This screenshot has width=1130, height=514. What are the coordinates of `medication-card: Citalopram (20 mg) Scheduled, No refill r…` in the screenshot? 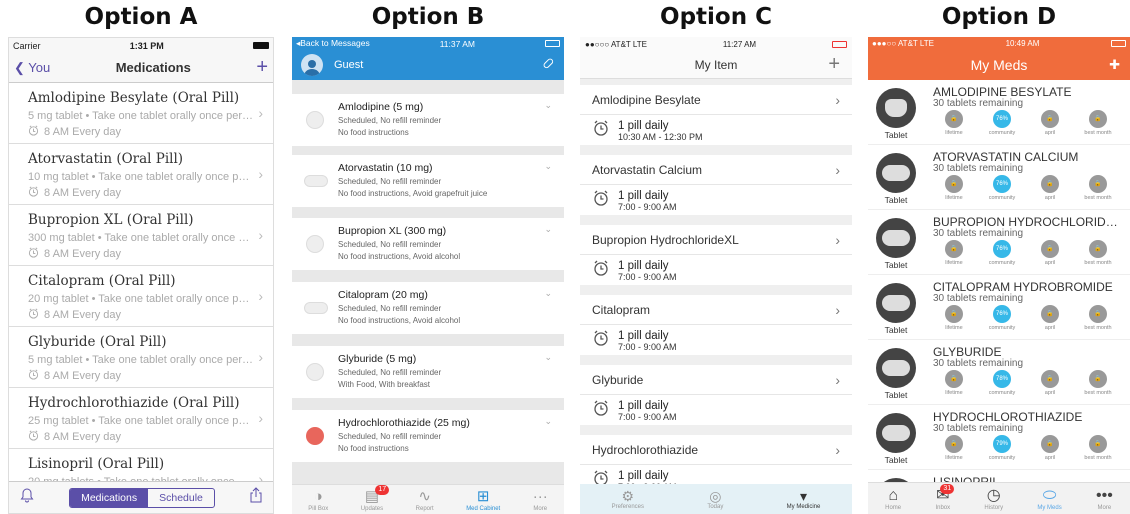 It's located at (428, 308).